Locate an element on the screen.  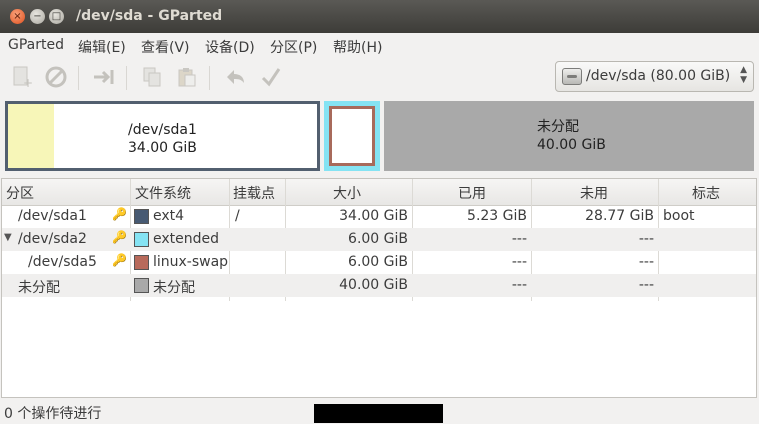
table-header: 分区 文件系统 挂载点 大小 已用 未用 标志 is located at coordinates (379, 192).